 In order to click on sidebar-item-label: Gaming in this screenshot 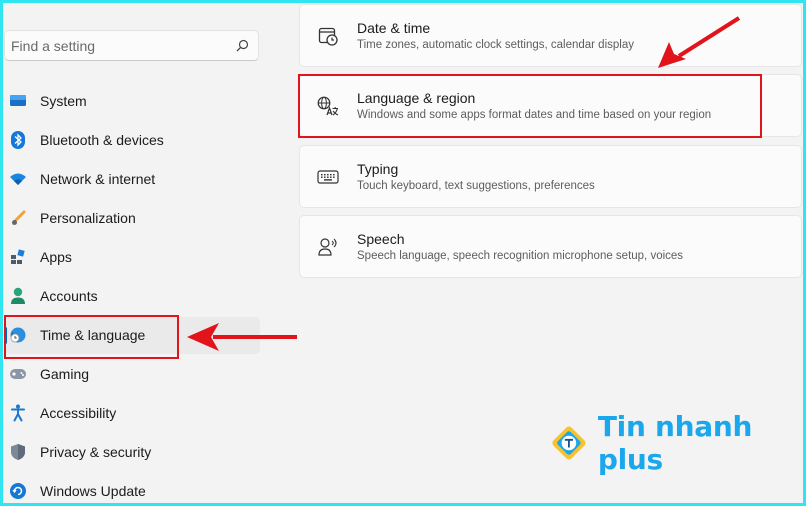, I will do `click(65, 374)`.